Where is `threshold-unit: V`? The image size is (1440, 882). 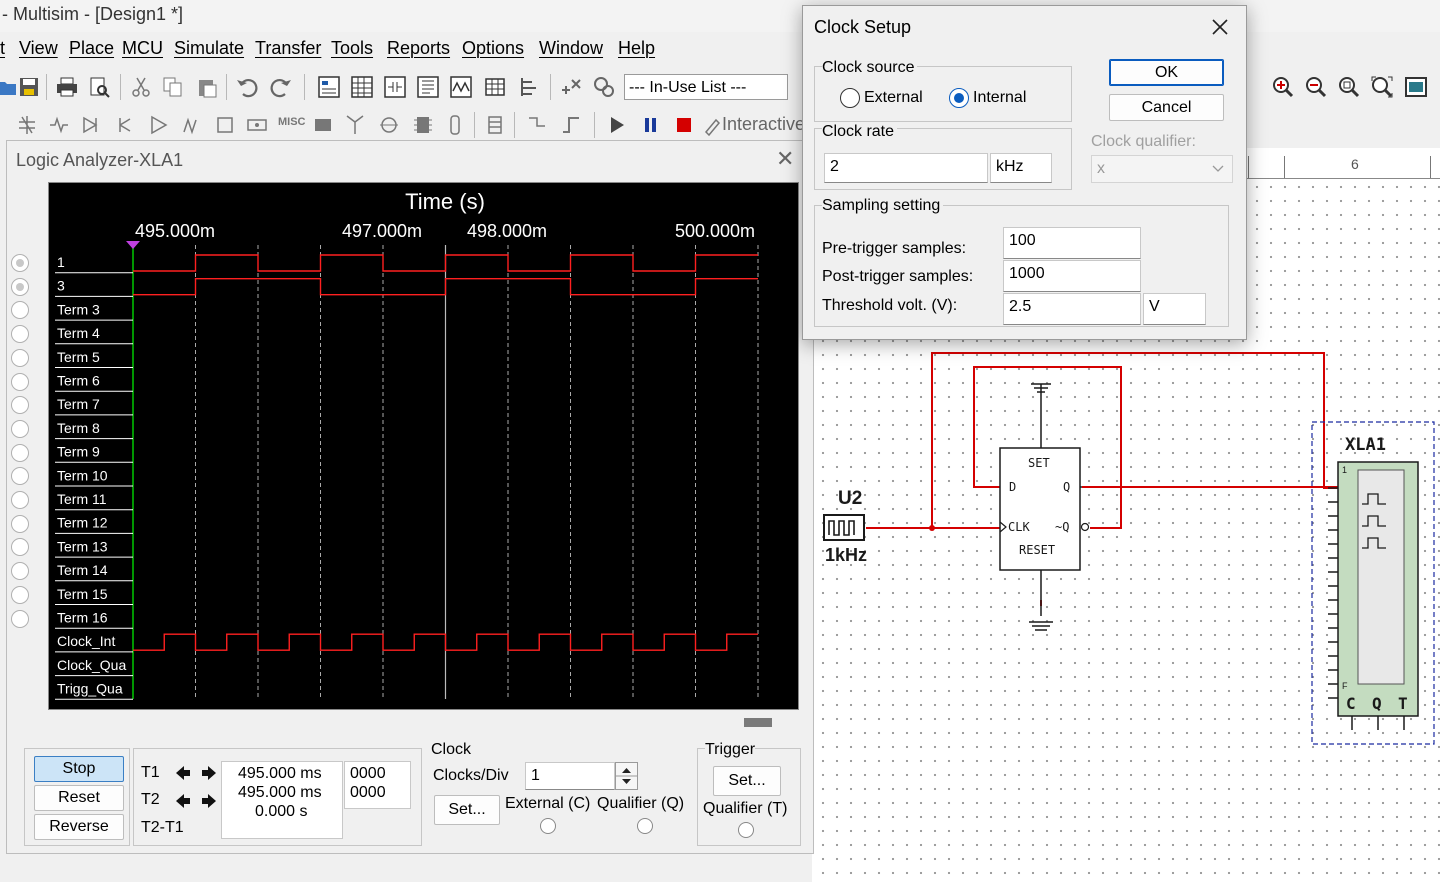 threshold-unit: V is located at coordinates (1174, 309).